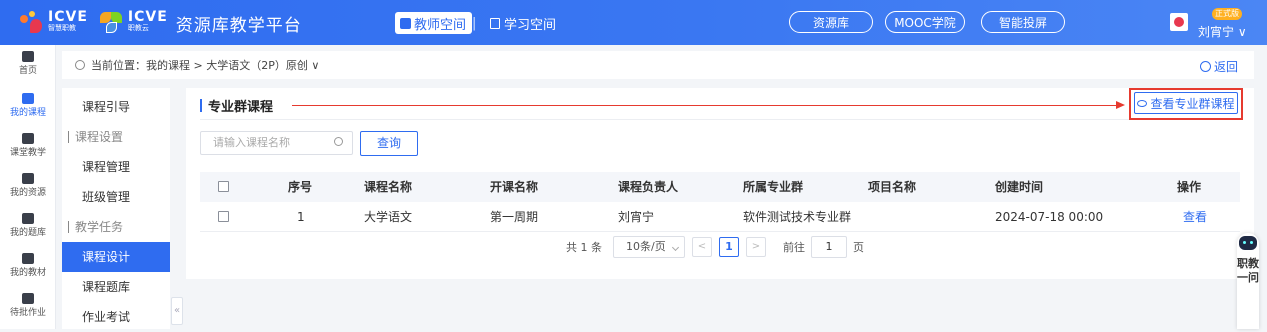  Describe the element at coordinates (27, 71) in the screenshot. I see `leftnav-label: 首页` at that location.